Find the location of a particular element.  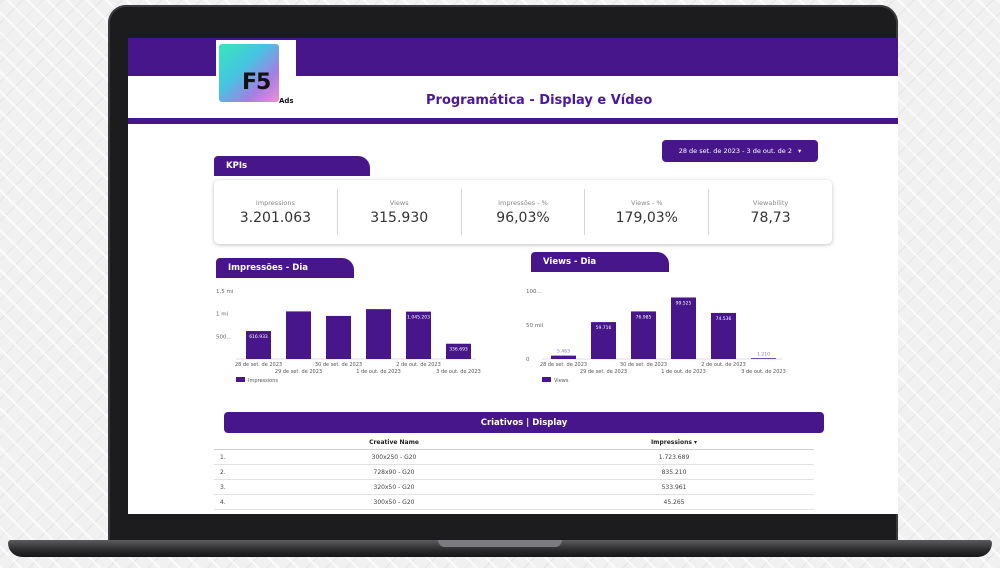

data-label: 1.210 is located at coordinates (763, 354).